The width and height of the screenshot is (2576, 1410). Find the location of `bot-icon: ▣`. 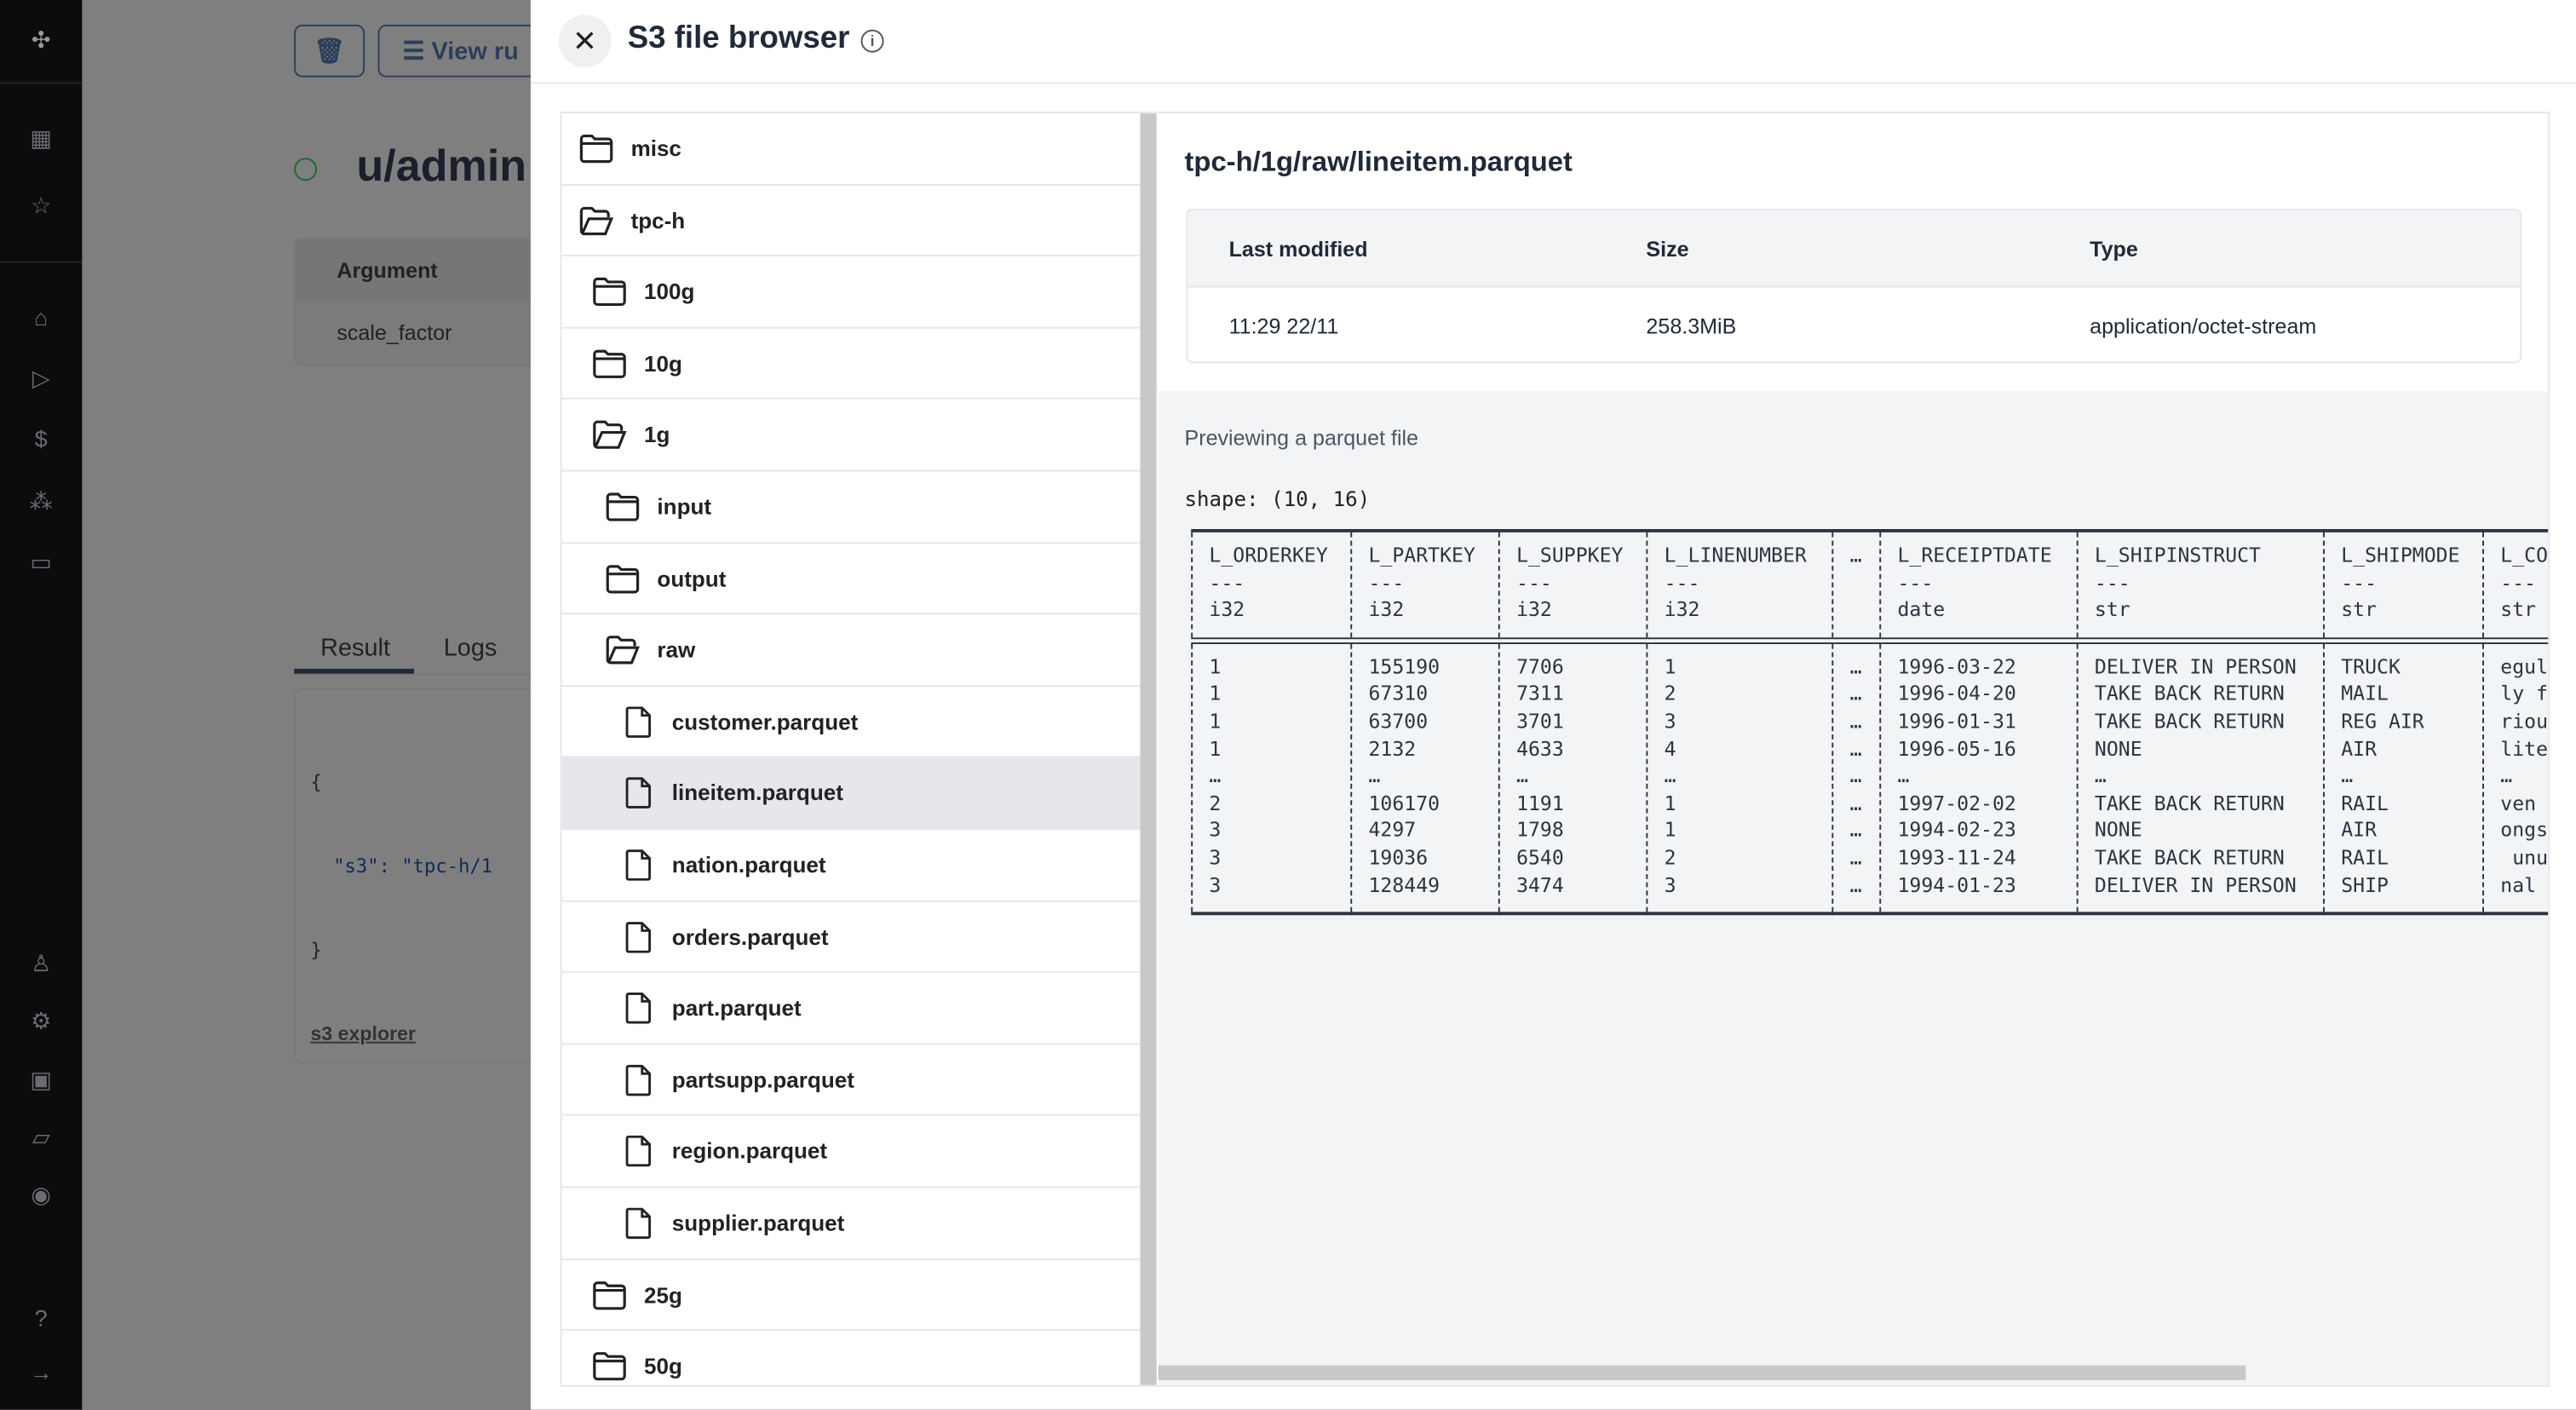

bot-icon: ▣ is located at coordinates (41, 1079).